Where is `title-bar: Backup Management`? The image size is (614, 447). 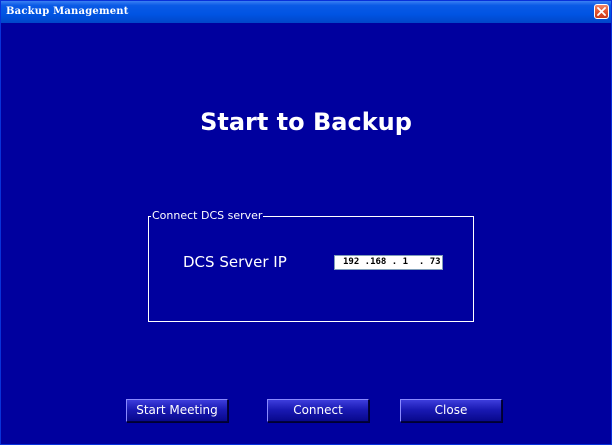
title-bar: Backup Management is located at coordinates (306, 12).